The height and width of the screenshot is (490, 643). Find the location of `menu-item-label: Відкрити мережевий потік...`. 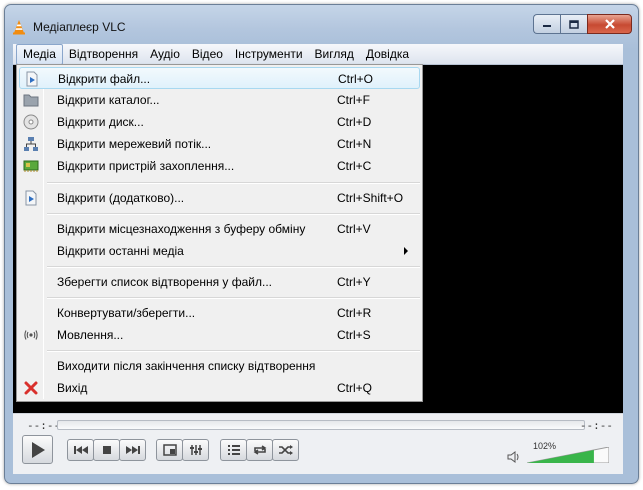

menu-item-label: Відкрити мережевий потік... is located at coordinates (134, 144).